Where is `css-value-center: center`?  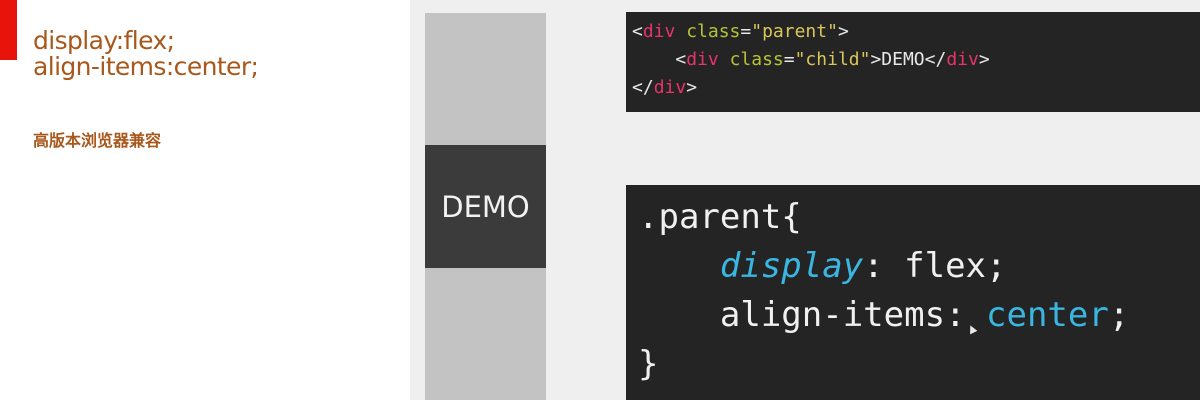
css-value-center: center is located at coordinates (1047, 315).